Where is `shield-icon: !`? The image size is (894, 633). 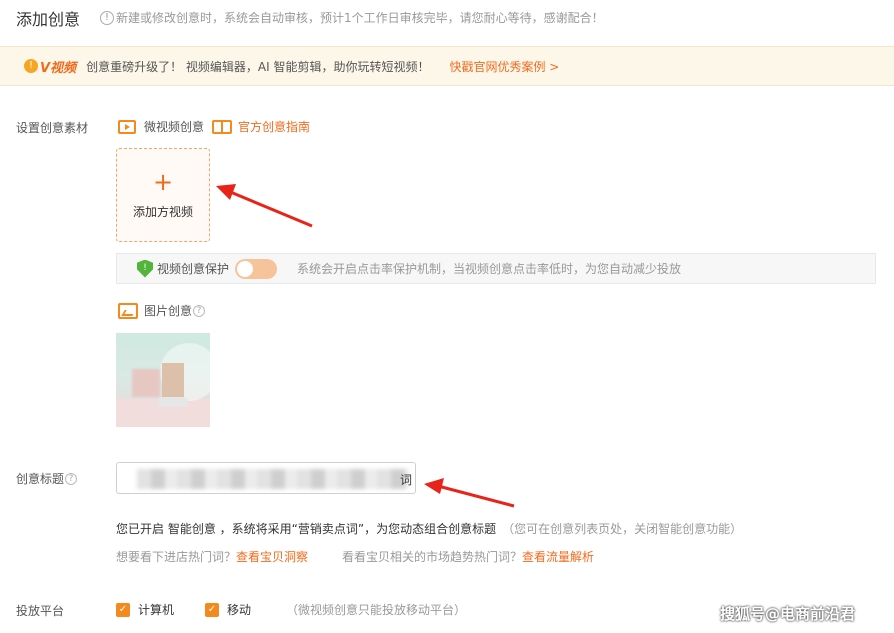 shield-icon: ! is located at coordinates (145, 268).